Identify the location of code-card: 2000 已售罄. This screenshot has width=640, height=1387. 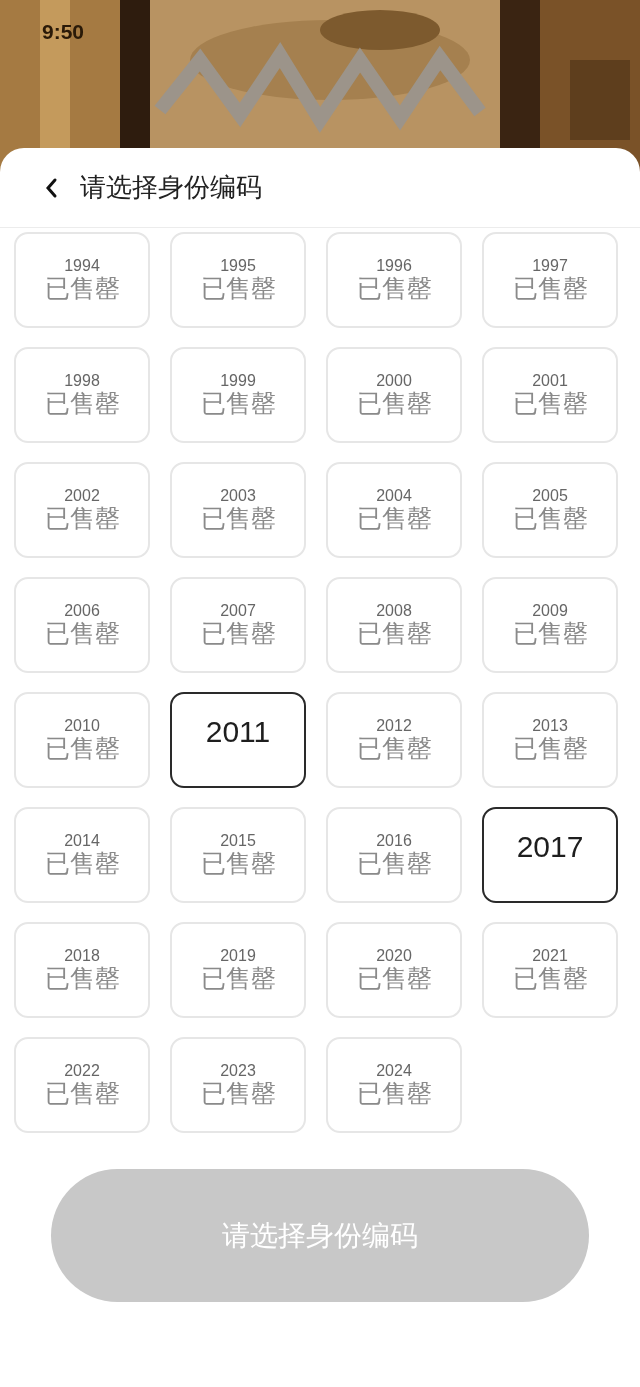
(394, 395).